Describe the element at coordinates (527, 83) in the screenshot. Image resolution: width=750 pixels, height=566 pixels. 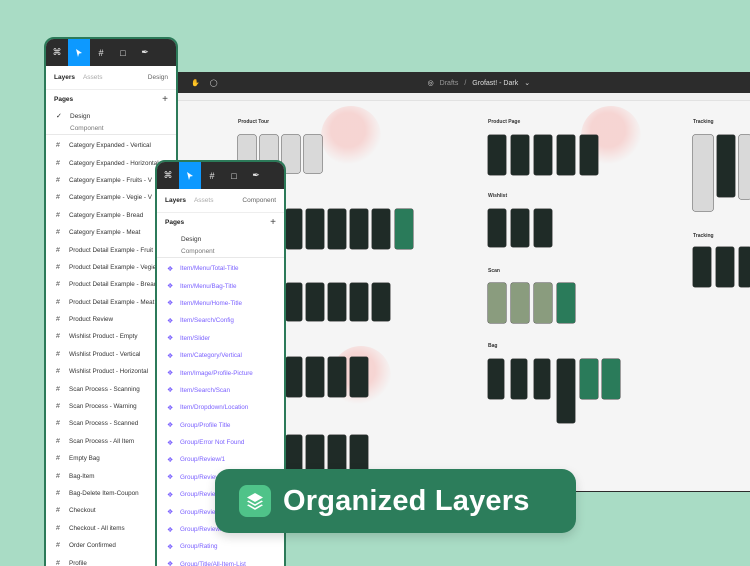
I see `chevron-down-icon: ⌄` at that location.